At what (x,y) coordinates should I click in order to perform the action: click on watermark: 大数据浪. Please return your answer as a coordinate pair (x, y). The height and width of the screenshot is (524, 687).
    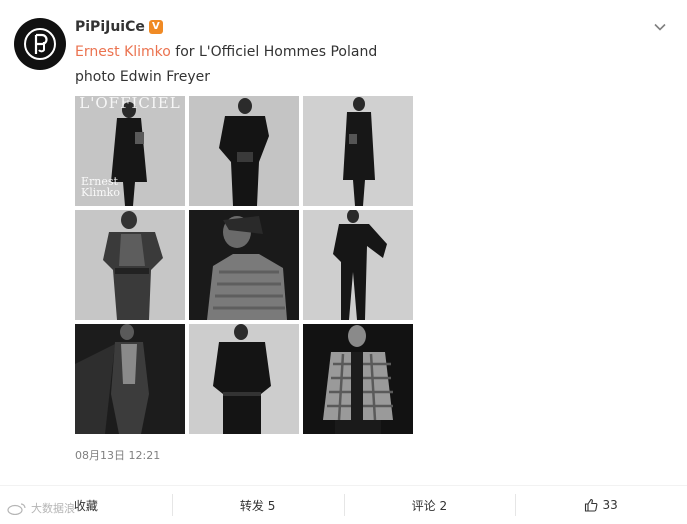
    Looking at the image, I should click on (40, 508).